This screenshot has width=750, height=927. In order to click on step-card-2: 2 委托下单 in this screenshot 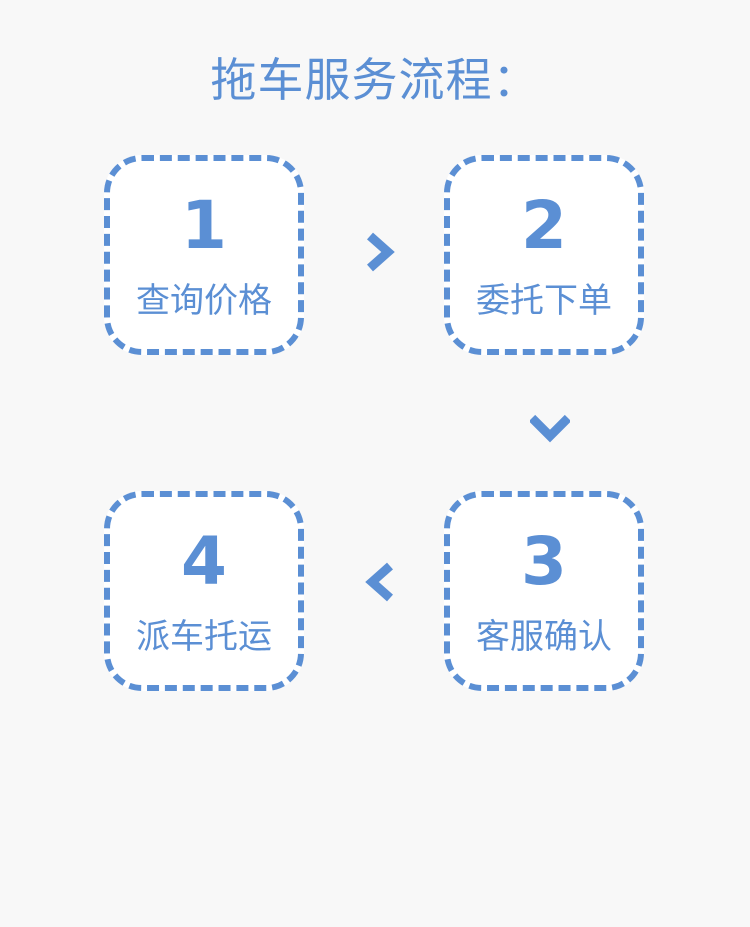, I will do `click(544, 255)`.